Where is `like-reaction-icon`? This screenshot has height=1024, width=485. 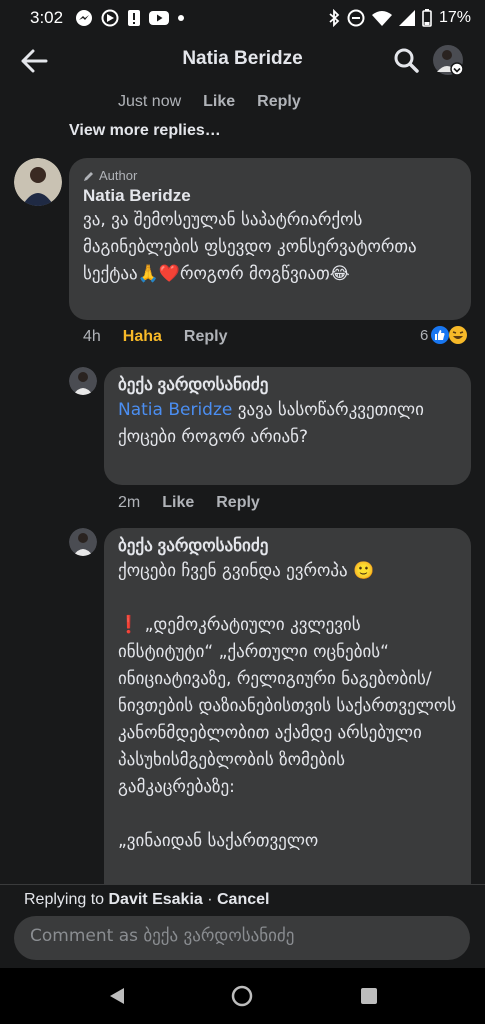
like-reaction-icon is located at coordinates (440, 335).